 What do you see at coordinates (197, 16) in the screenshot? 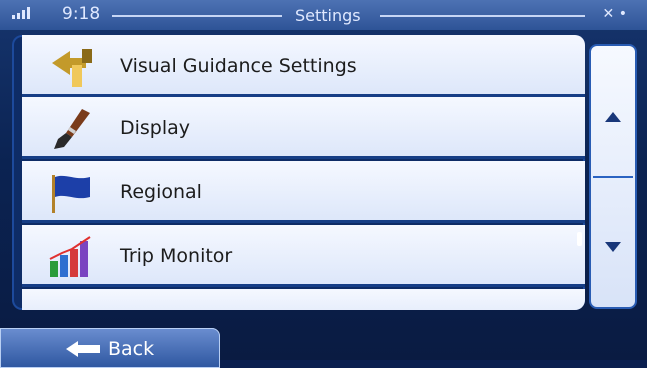
I see `title-divider-left` at bounding box center [197, 16].